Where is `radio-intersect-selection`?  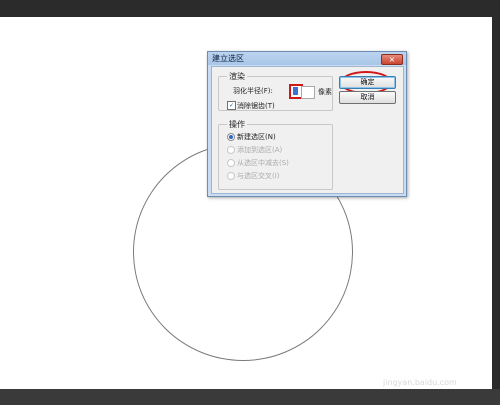
radio-intersect-selection is located at coordinates (231, 176).